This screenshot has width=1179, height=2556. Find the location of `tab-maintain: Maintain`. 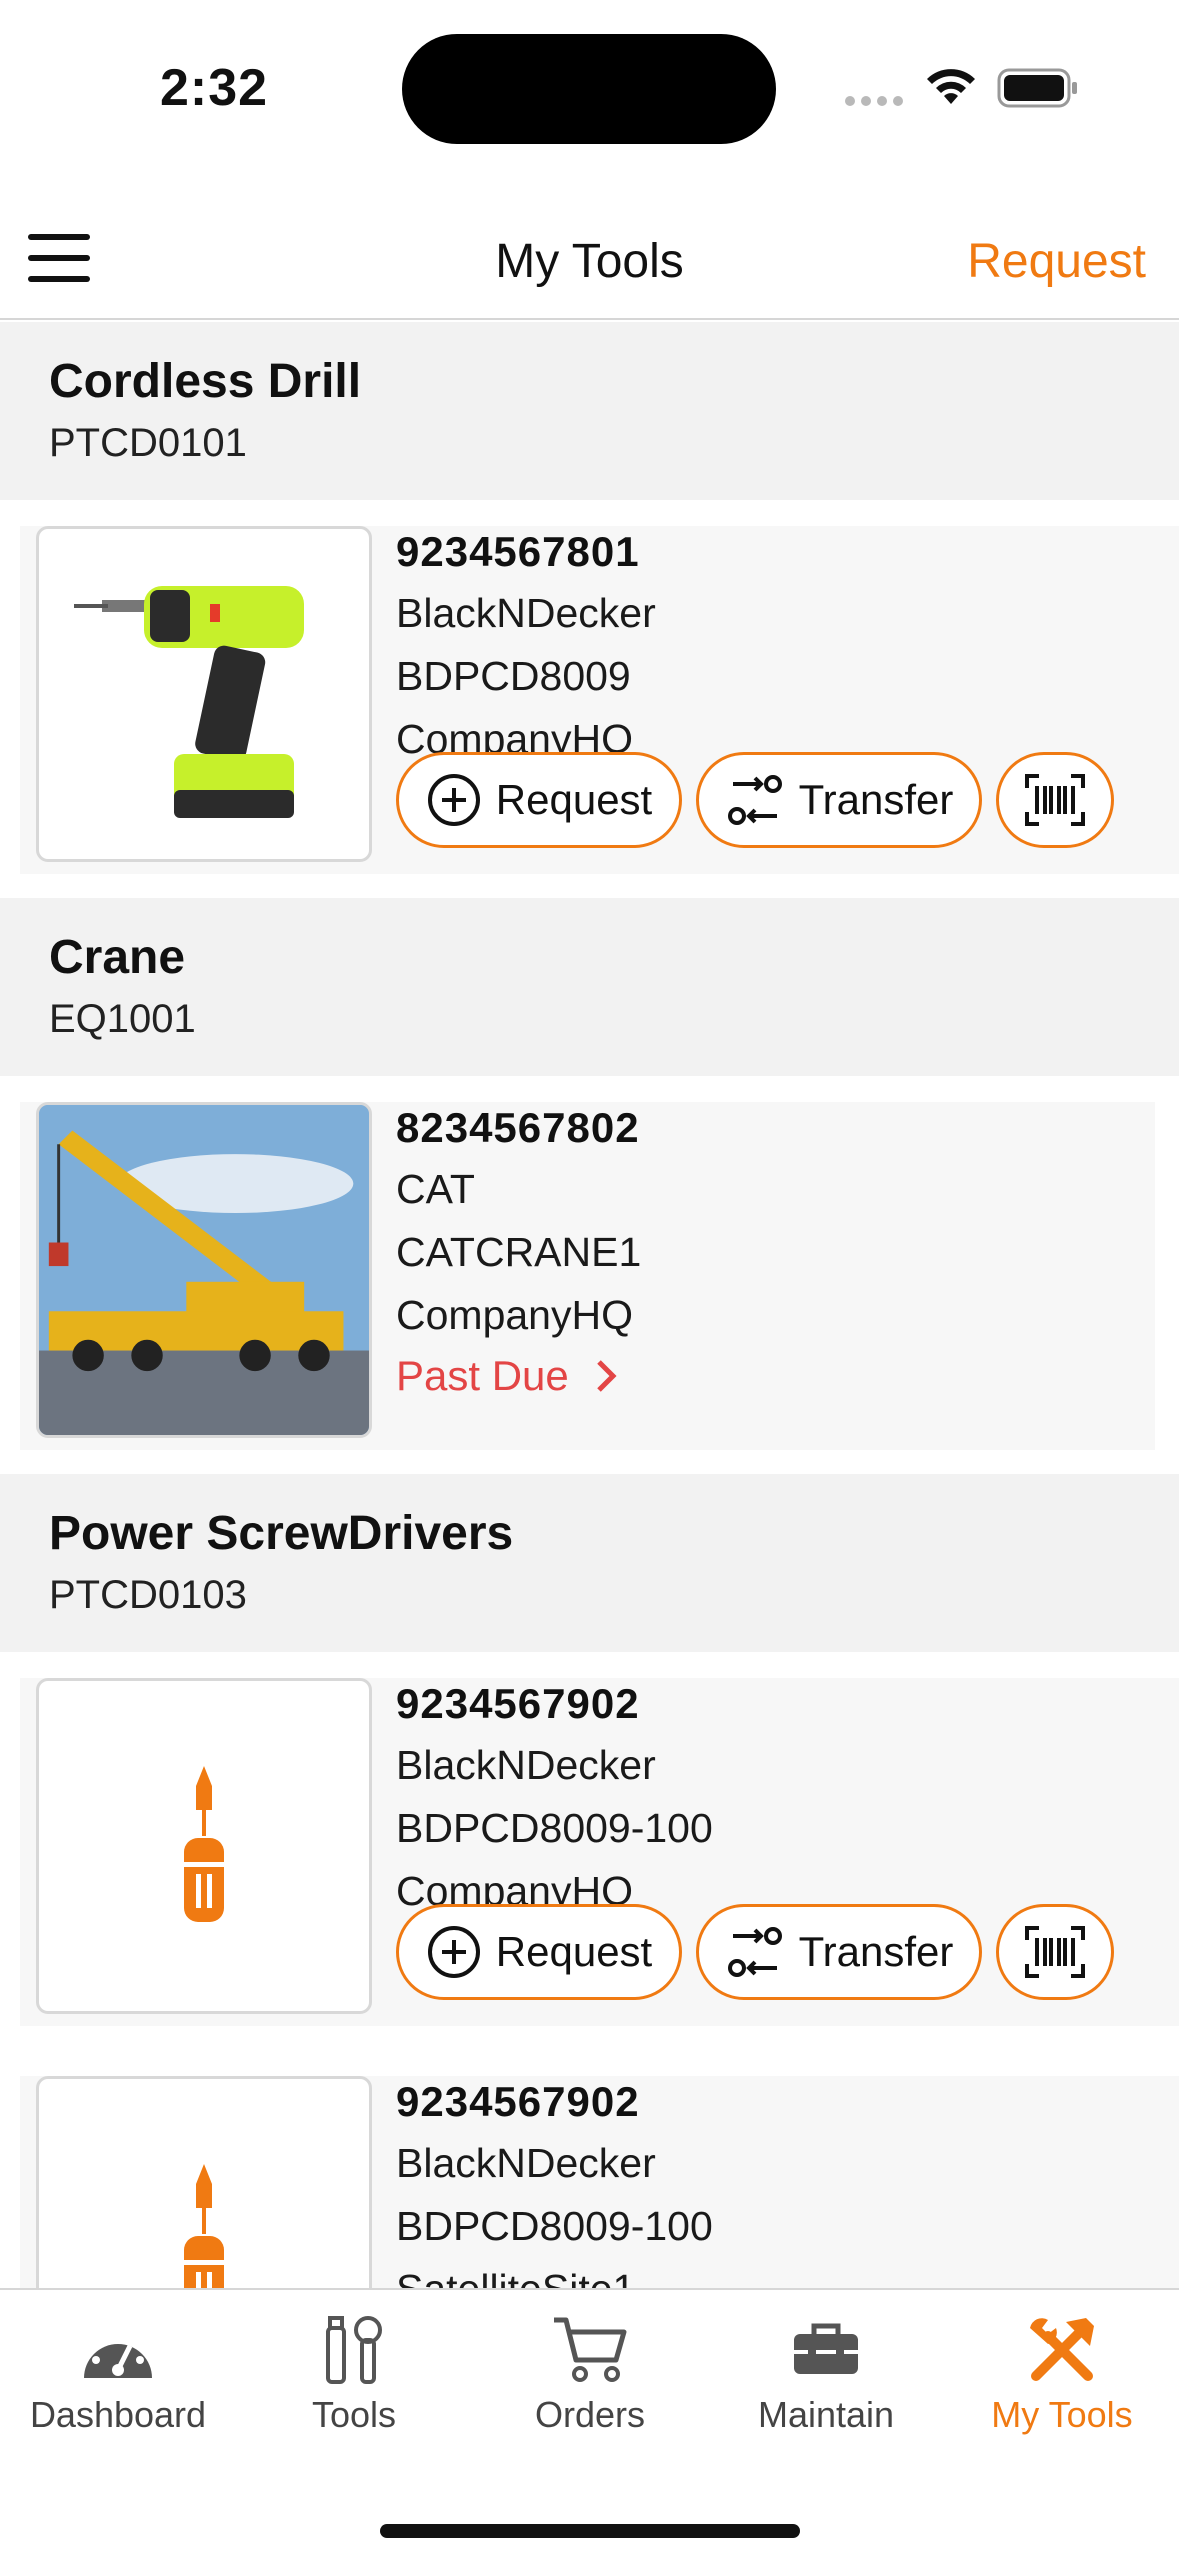

tab-maintain: Maintain is located at coordinates (826, 2373).